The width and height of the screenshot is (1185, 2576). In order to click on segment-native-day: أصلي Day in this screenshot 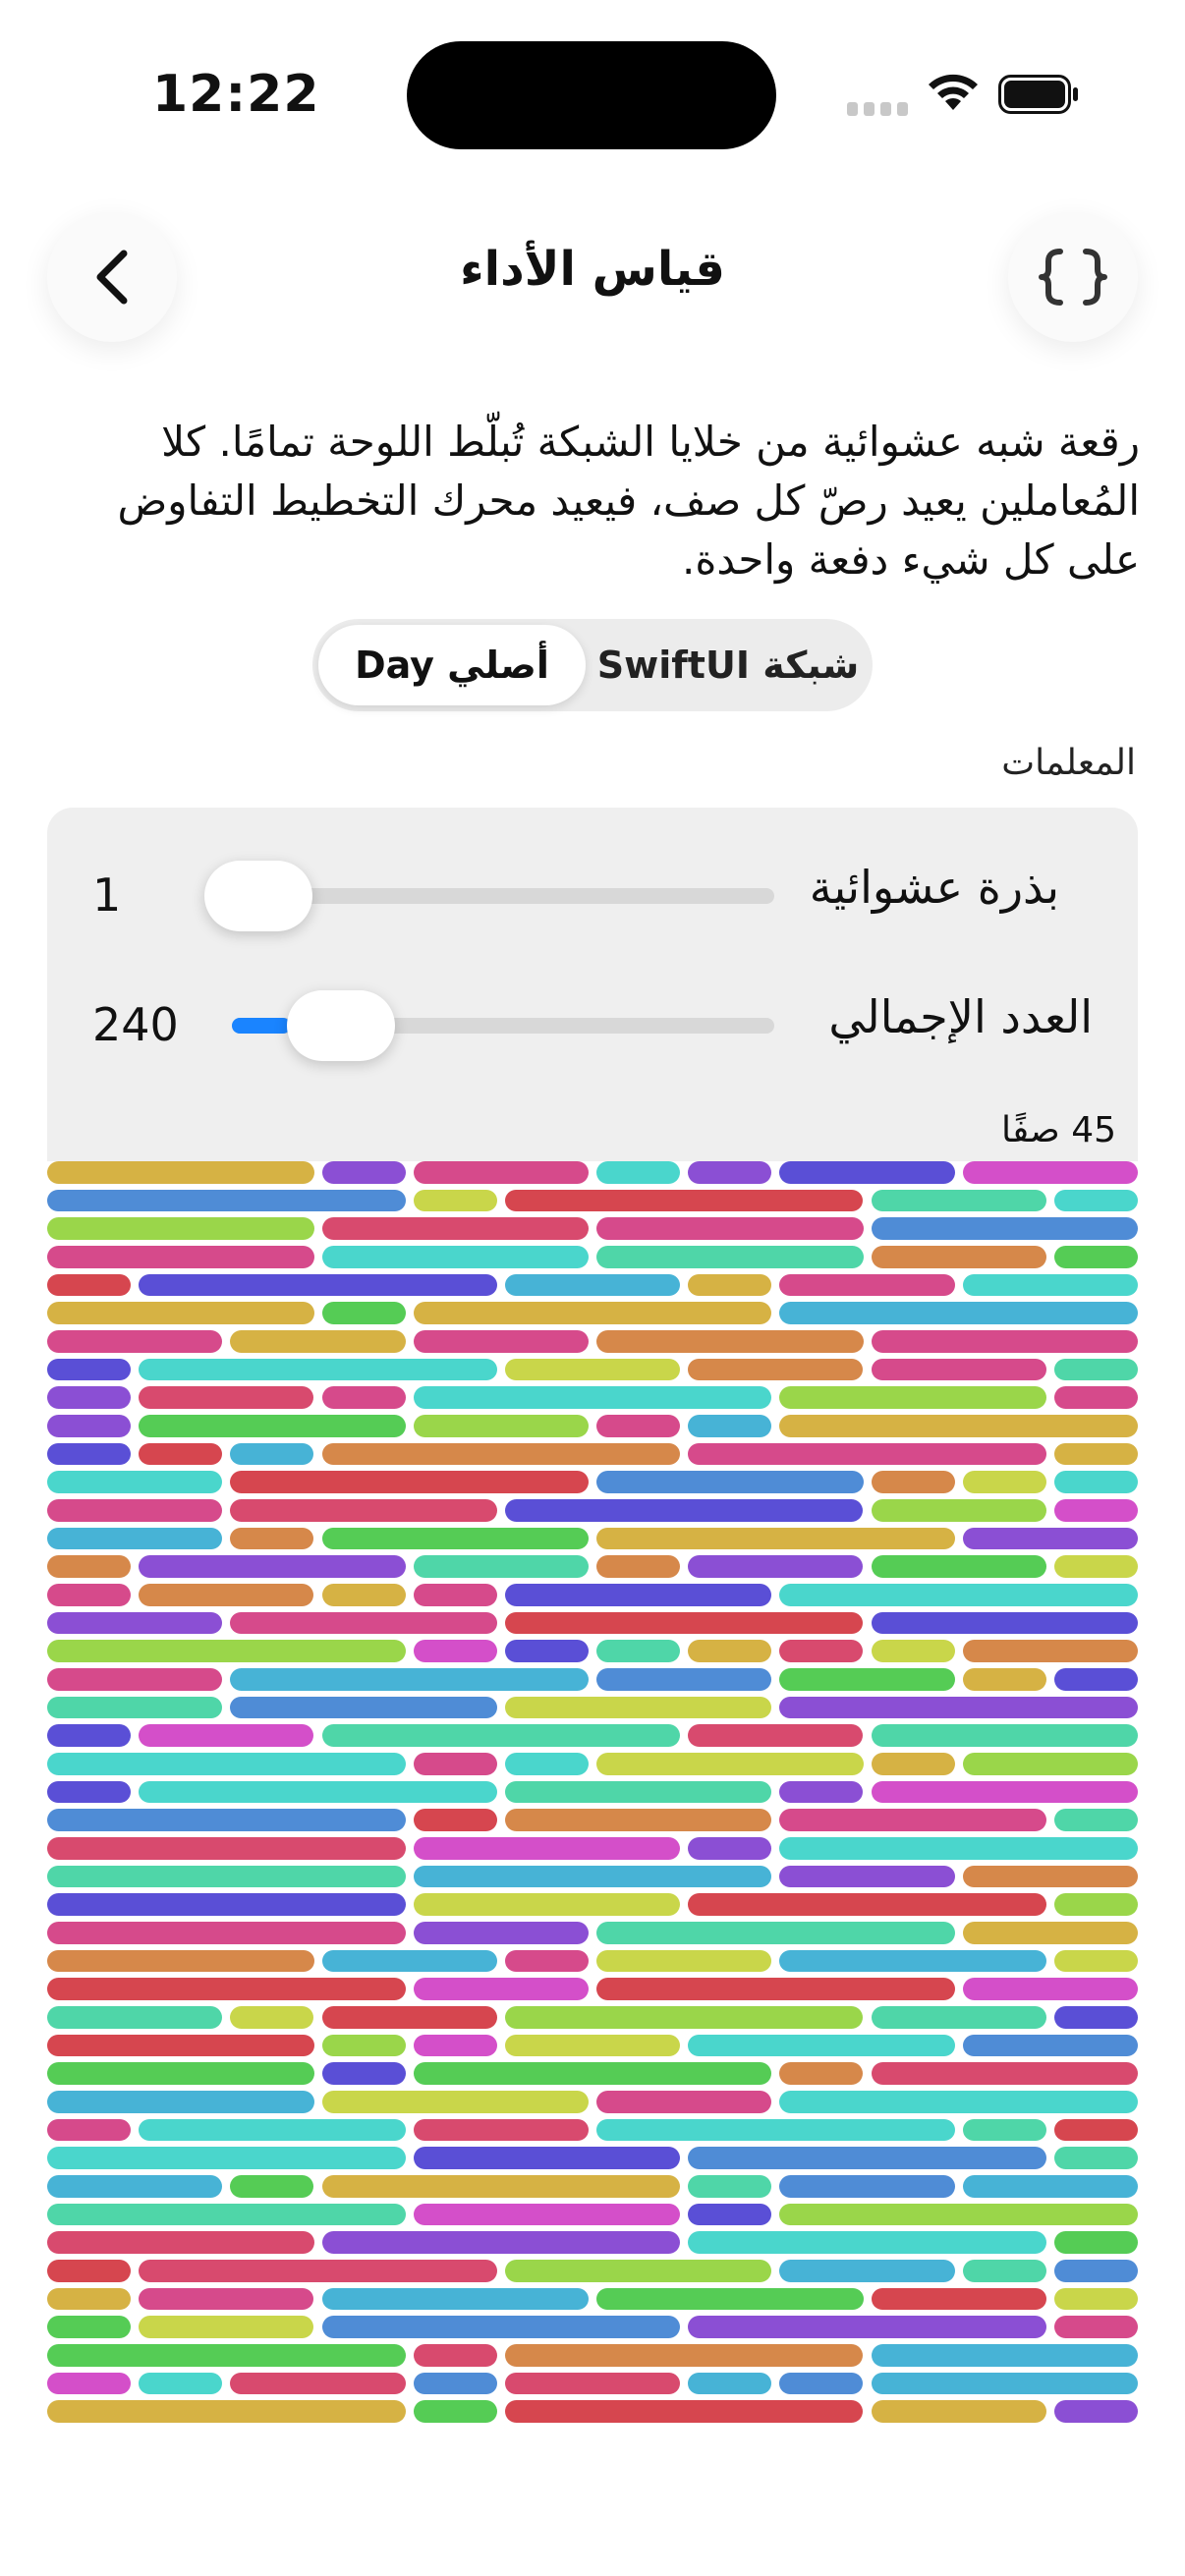, I will do `click(452, 665)`.